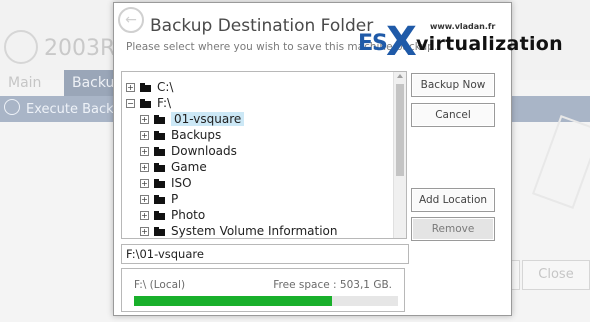  I want to click on tree-item-downloads: + Downloads, so click(188, 151).